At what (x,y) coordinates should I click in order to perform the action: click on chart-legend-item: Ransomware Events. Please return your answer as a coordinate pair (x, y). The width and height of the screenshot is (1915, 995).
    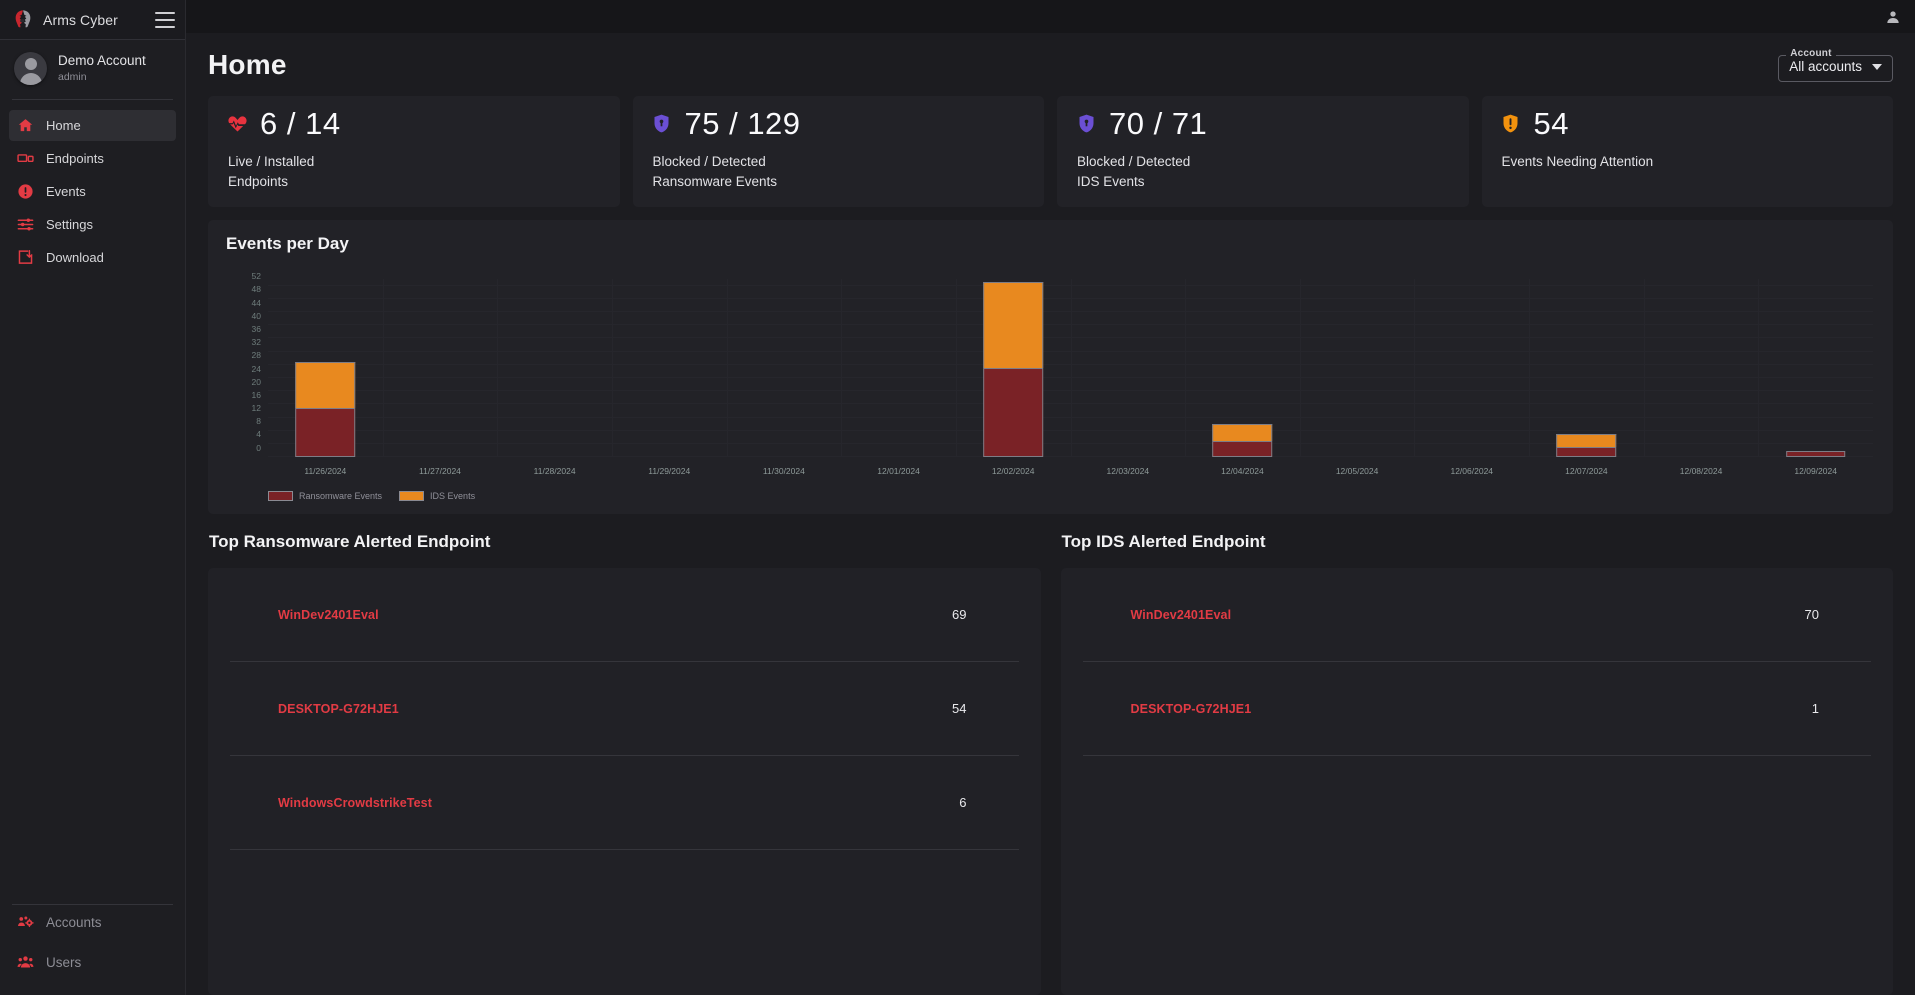
    Looking at the image, I should click on (325, 496).